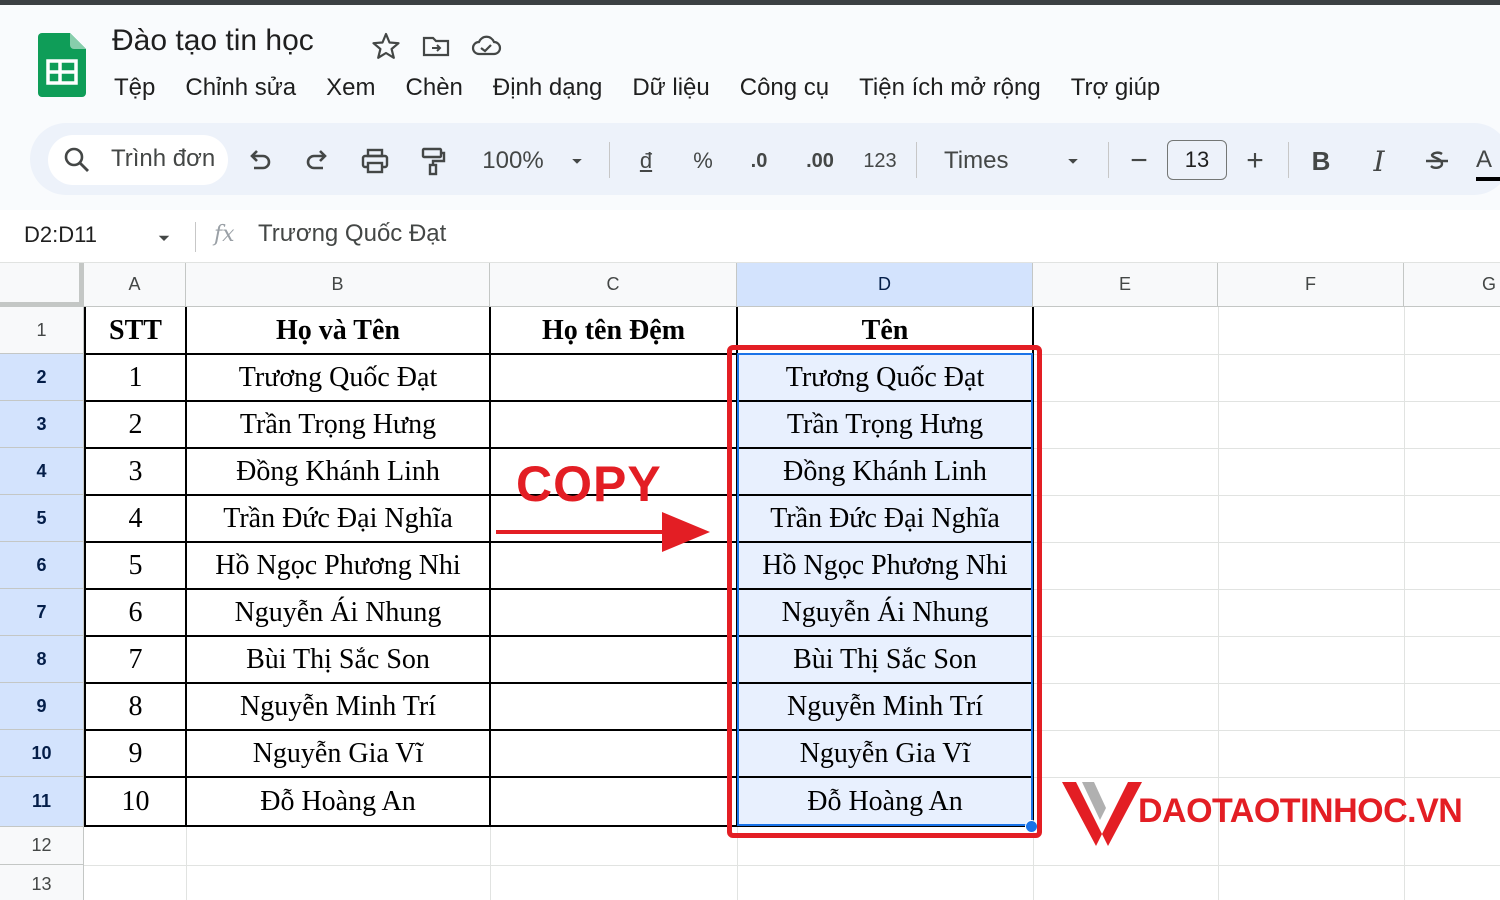 The image size is (1500, 900). What do you see at coordinates (42, 846) in the screenshot?
I see `row-header-12: 12` at bounding box center [42, 846].